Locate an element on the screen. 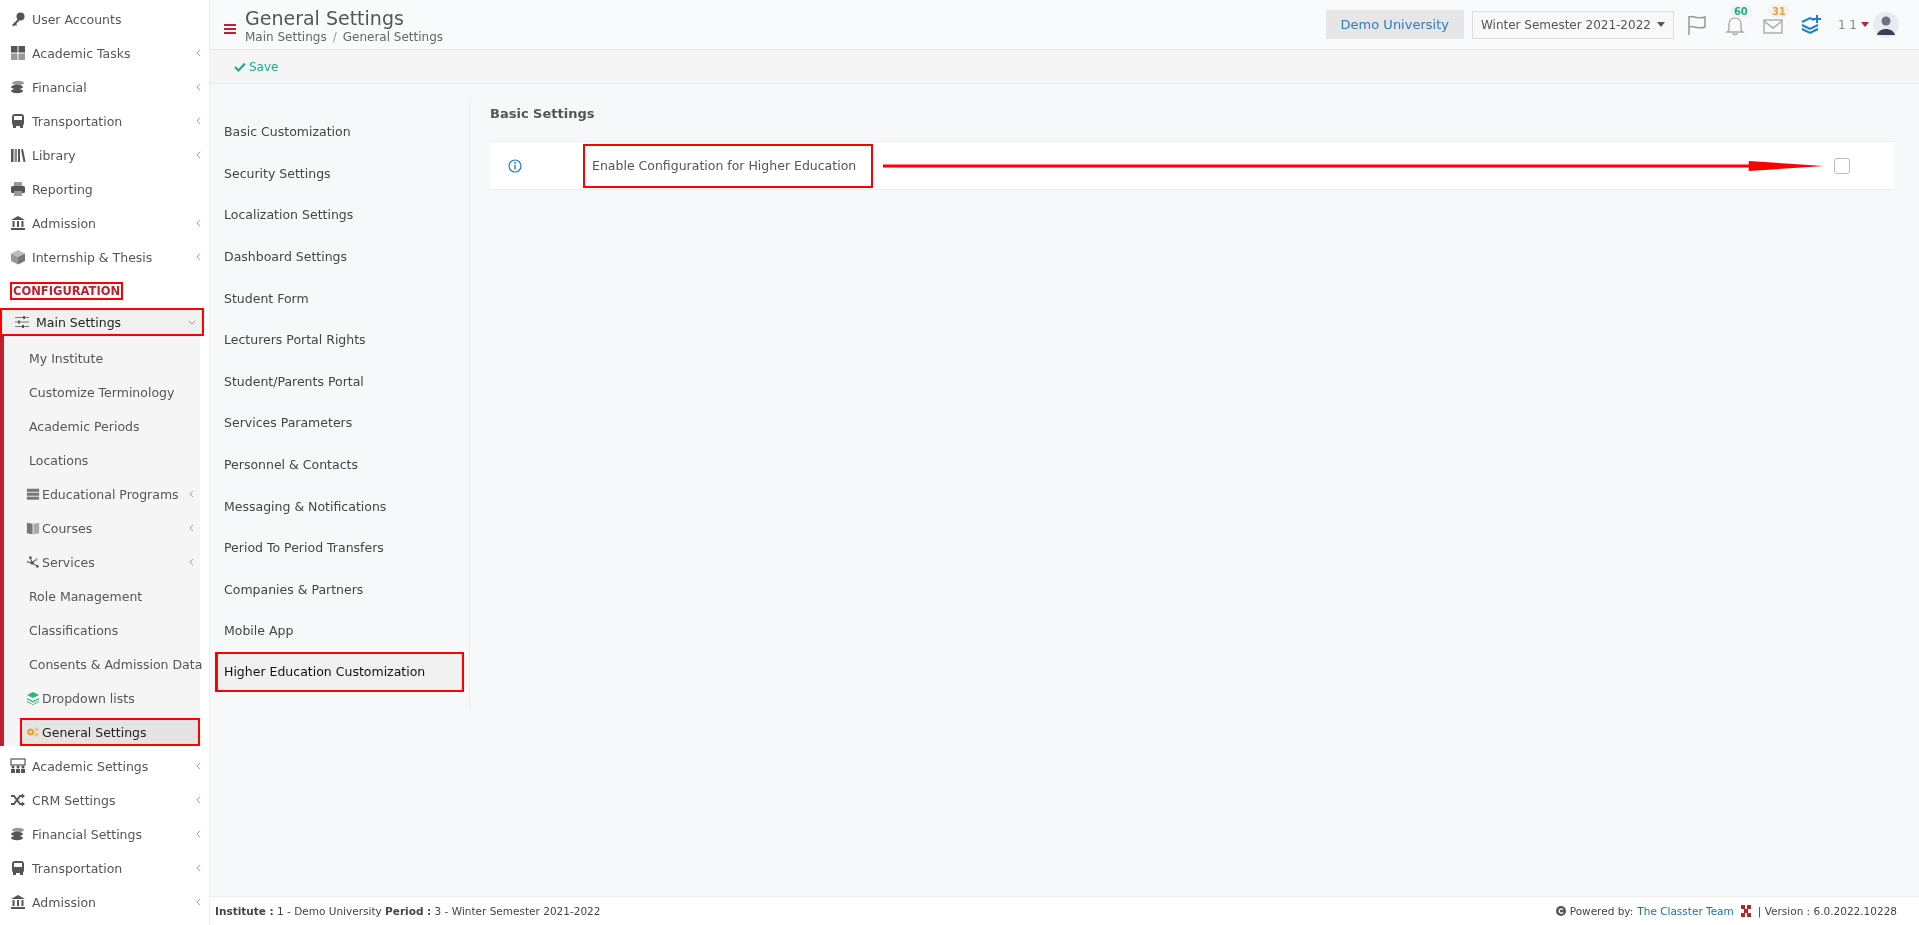 This screenshot has width=1919, height=925. submenu-item: Locations is located at coordinates (102, 460).